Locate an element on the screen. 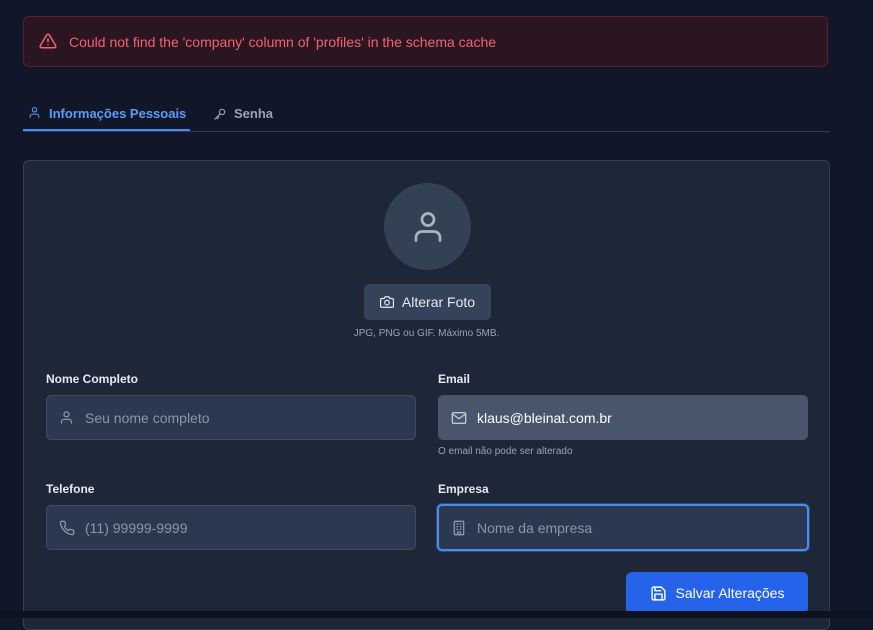  tab-password-label: Senha is located at coordinates (254, 113).